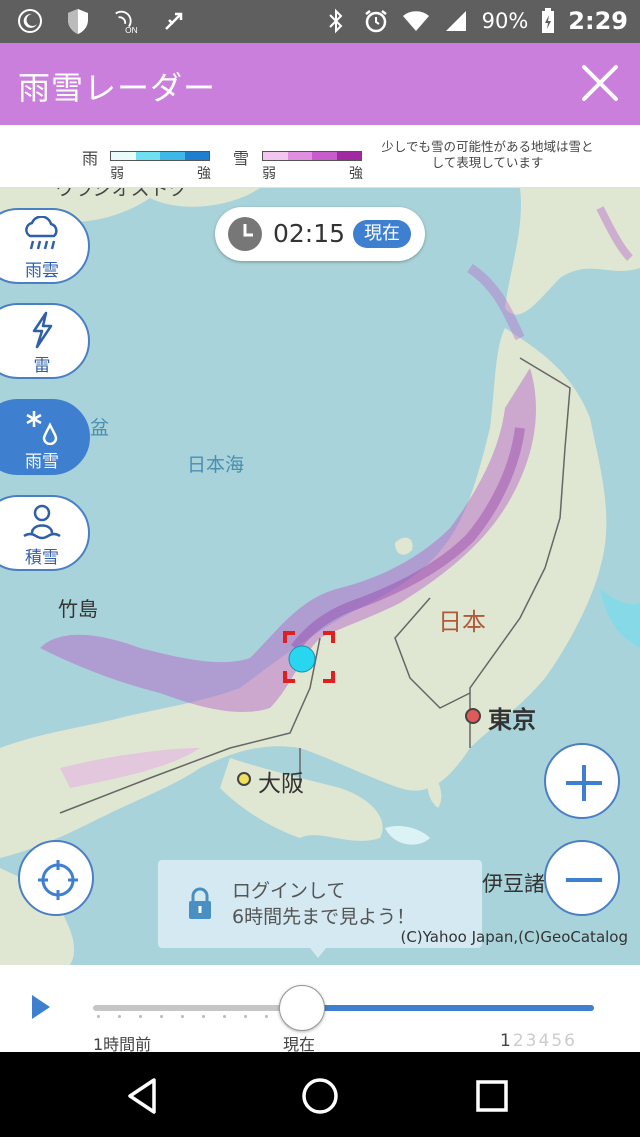 The image size is (640, 1137). I want to click on hour-4: 4, so click(545, 1041).